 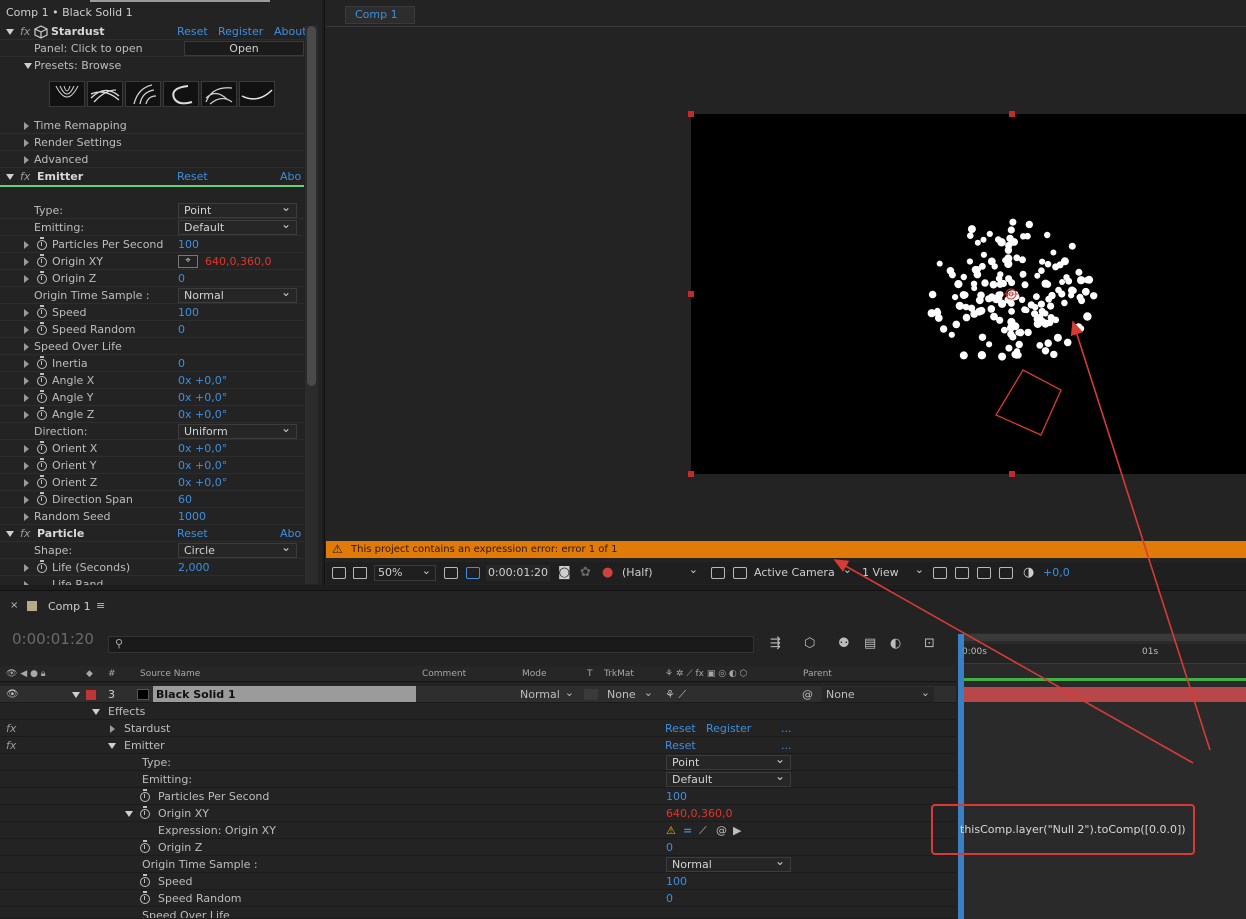 What do you see at coordinates (844, 643) in the screenshot?
I see `shy-layers-icon: ⚉` at bounding box center [844, 643].